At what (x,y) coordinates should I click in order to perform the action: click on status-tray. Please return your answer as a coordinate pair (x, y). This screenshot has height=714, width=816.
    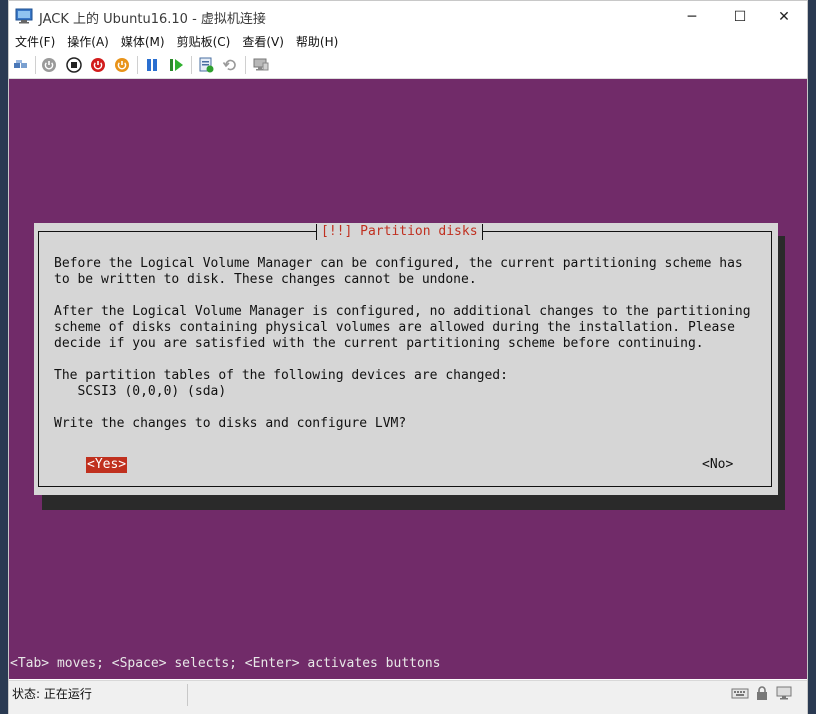
    Looking at the image, I should click on (762, 693).